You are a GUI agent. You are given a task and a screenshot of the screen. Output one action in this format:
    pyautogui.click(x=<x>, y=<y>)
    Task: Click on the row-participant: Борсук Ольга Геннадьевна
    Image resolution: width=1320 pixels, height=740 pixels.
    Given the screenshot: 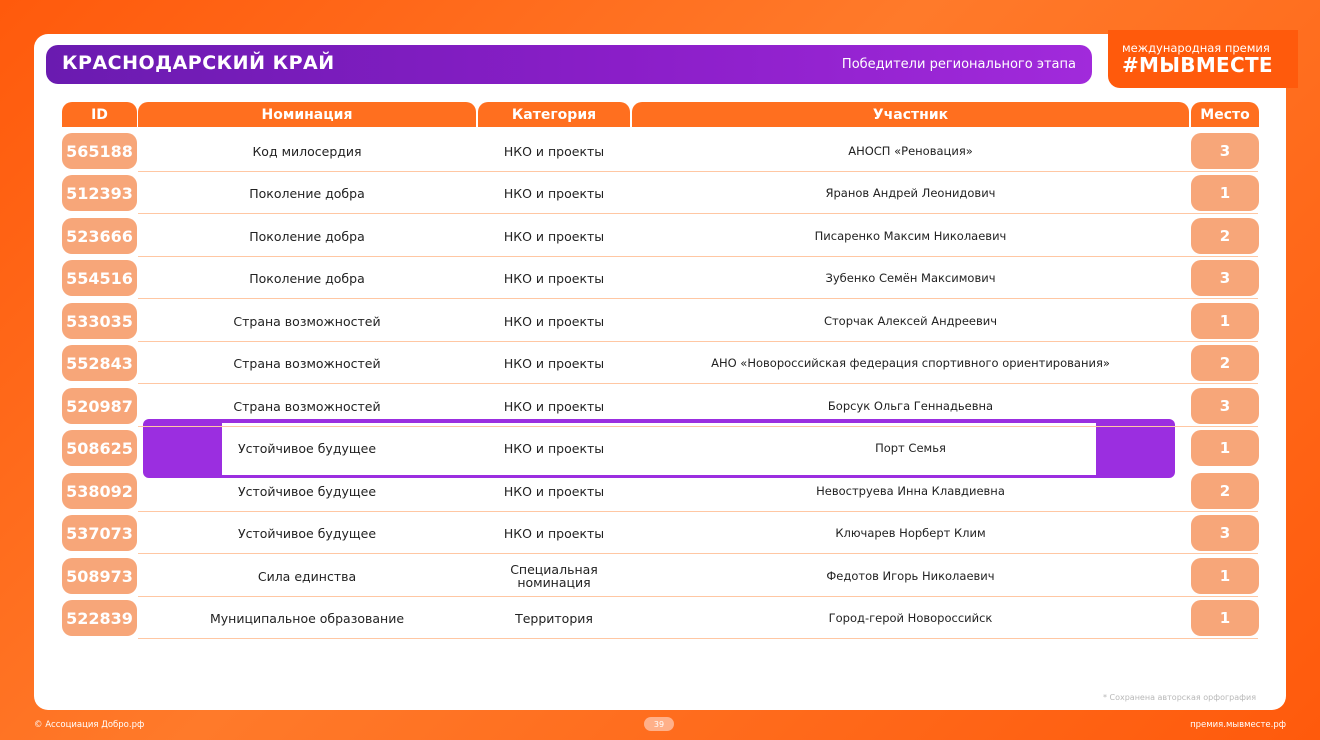 What is the action you would take?
    pyautogui.click(x=910, y=405)
    